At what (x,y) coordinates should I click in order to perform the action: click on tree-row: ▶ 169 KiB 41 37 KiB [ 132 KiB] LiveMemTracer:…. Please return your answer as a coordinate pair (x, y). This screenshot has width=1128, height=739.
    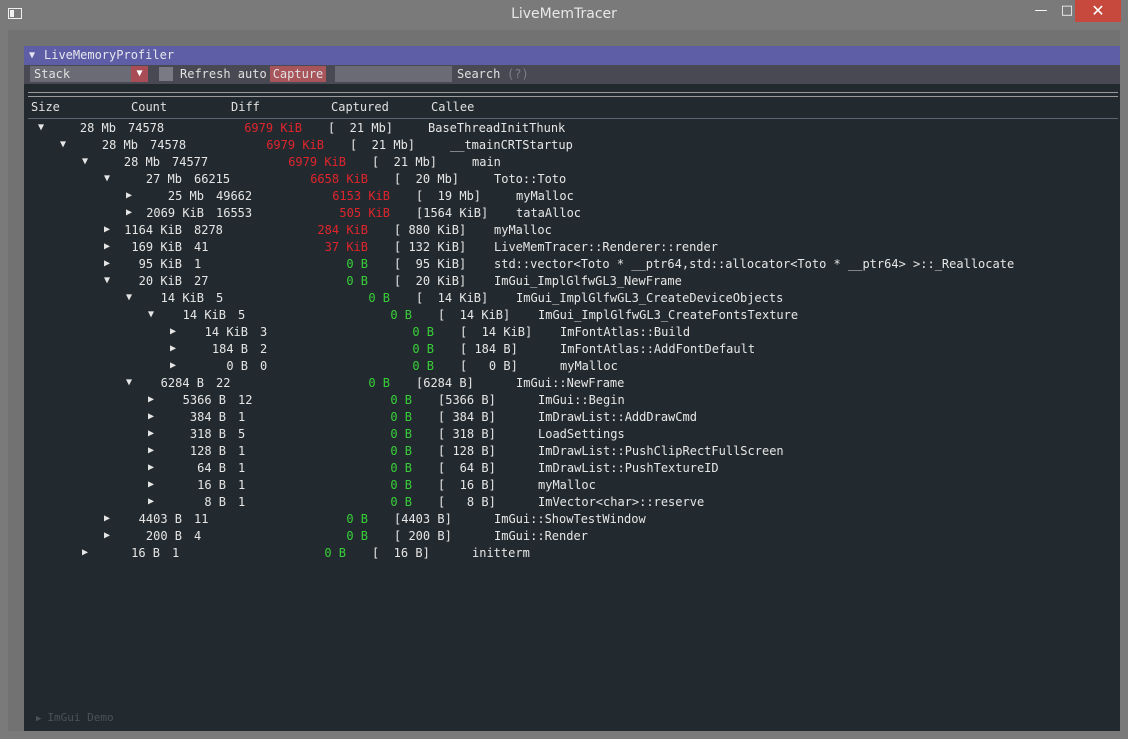
    Looking at the image, I should click on (572, 248).